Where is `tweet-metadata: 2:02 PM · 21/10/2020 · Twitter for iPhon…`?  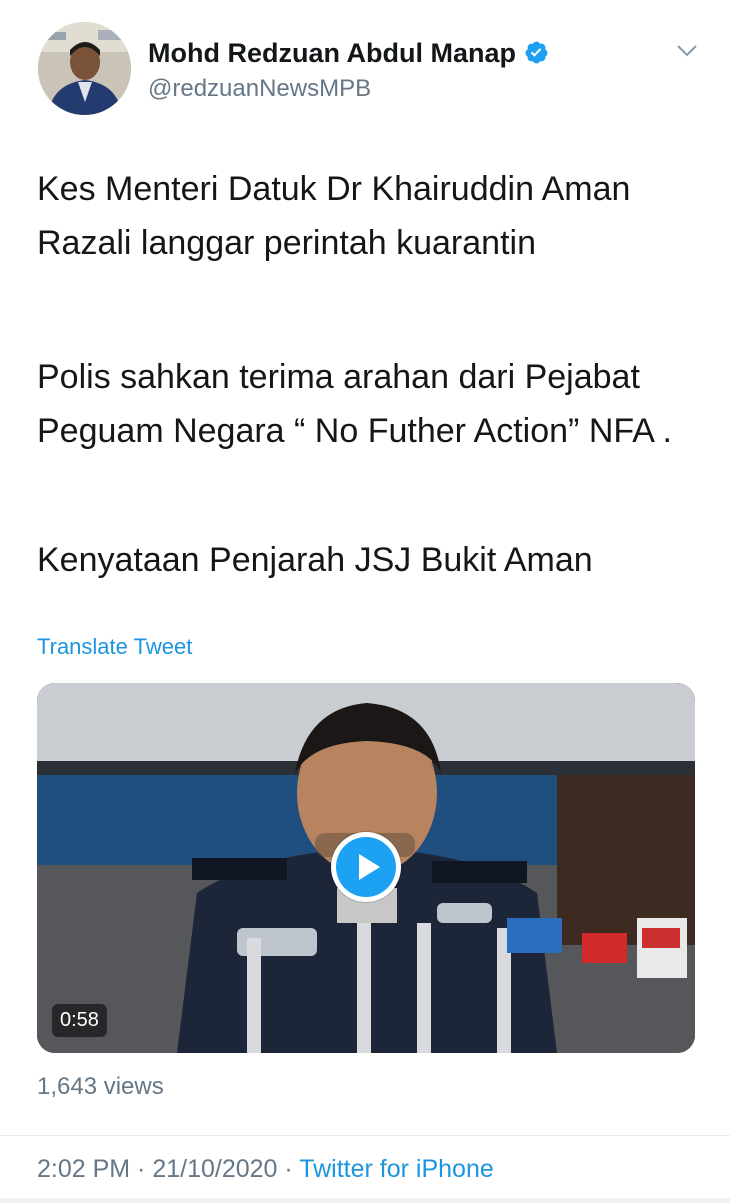 tweet-metadata: 2:02 PM · 21/10/2020 · Twitter for iPhon… is located at coordinates (265, 1169).